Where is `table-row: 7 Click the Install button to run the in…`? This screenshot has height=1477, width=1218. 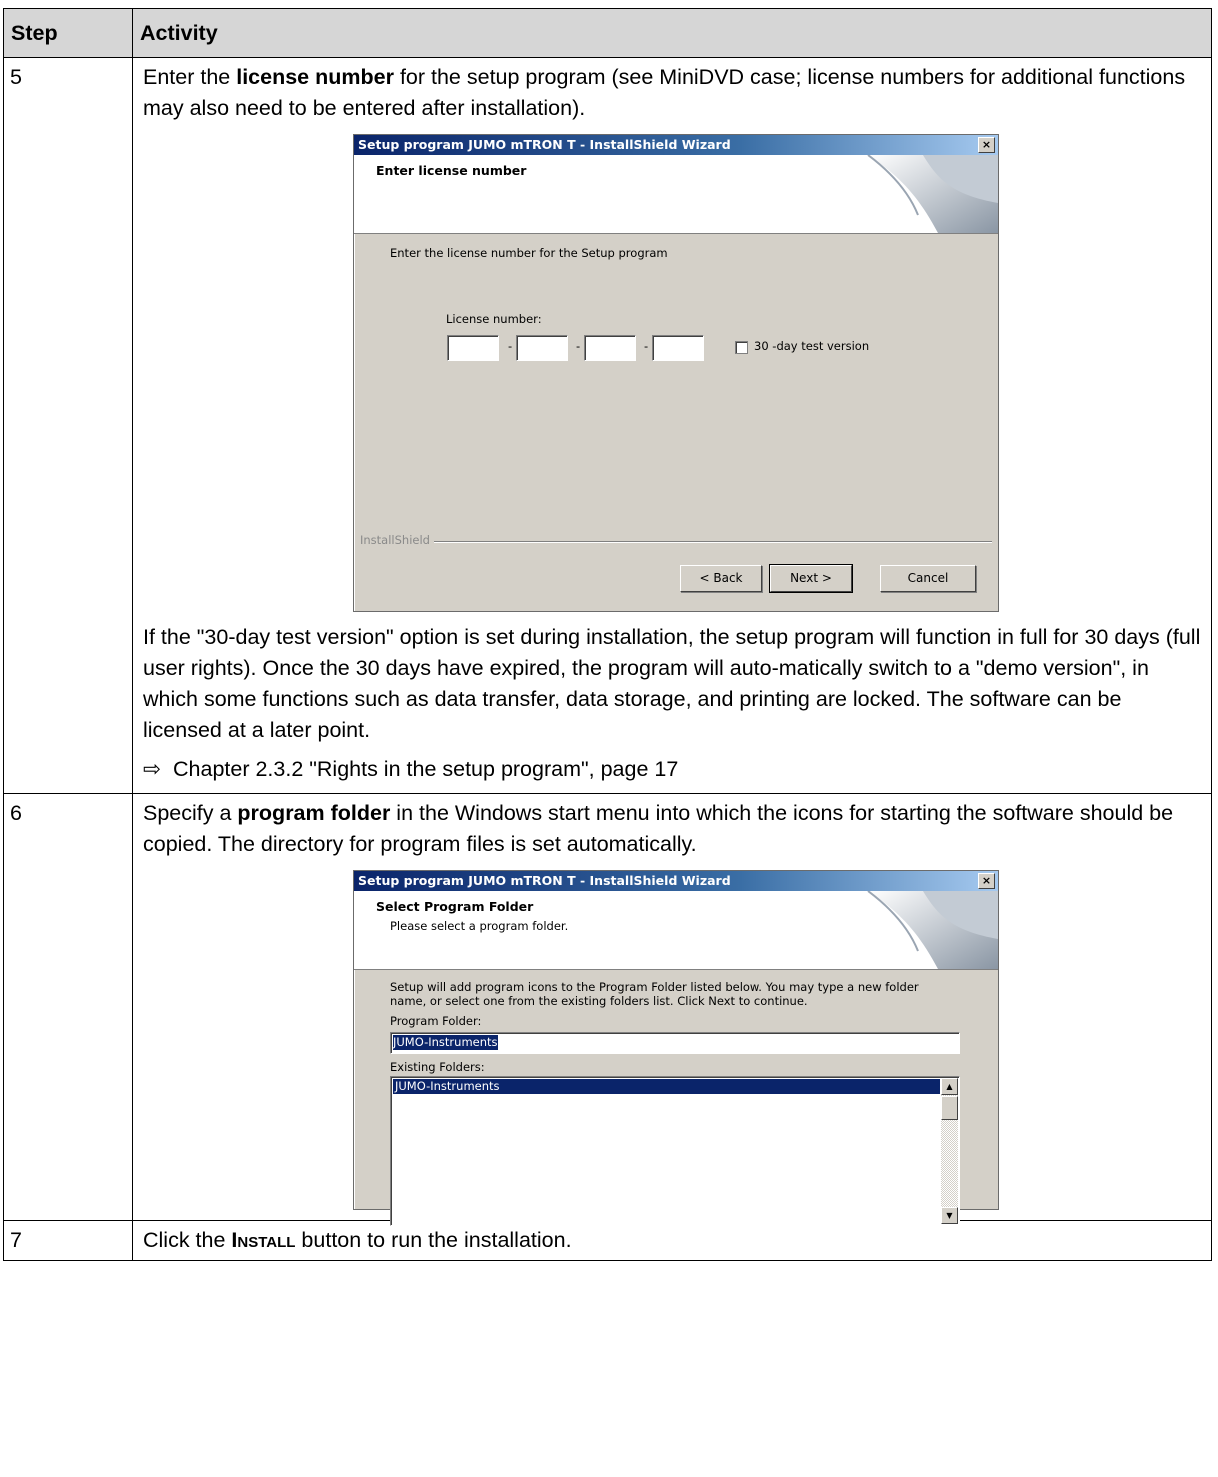
table-row: 7 Click the Install button to run the in… is located at coordinates (607, 1240).